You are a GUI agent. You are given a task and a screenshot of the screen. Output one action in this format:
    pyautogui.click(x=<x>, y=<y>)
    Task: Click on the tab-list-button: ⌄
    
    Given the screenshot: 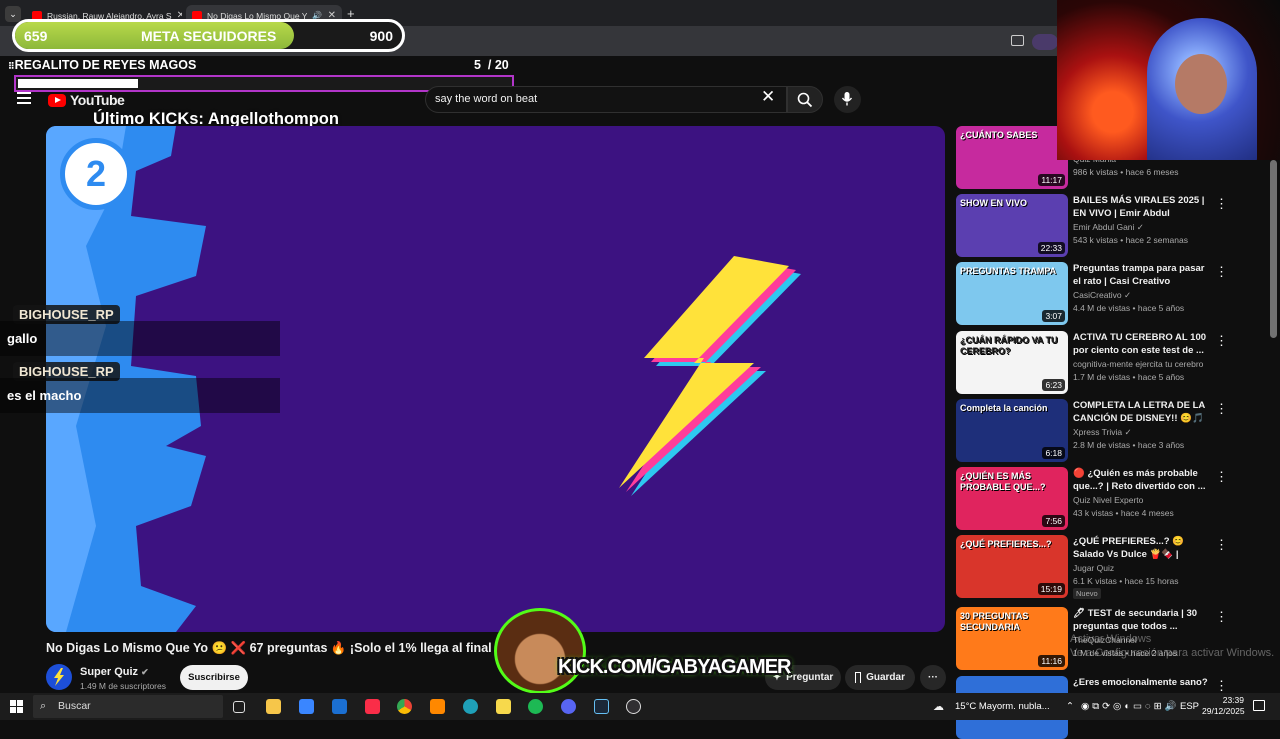 What is the action you would take?
    pyautogui.click(x=13, y=14)
    